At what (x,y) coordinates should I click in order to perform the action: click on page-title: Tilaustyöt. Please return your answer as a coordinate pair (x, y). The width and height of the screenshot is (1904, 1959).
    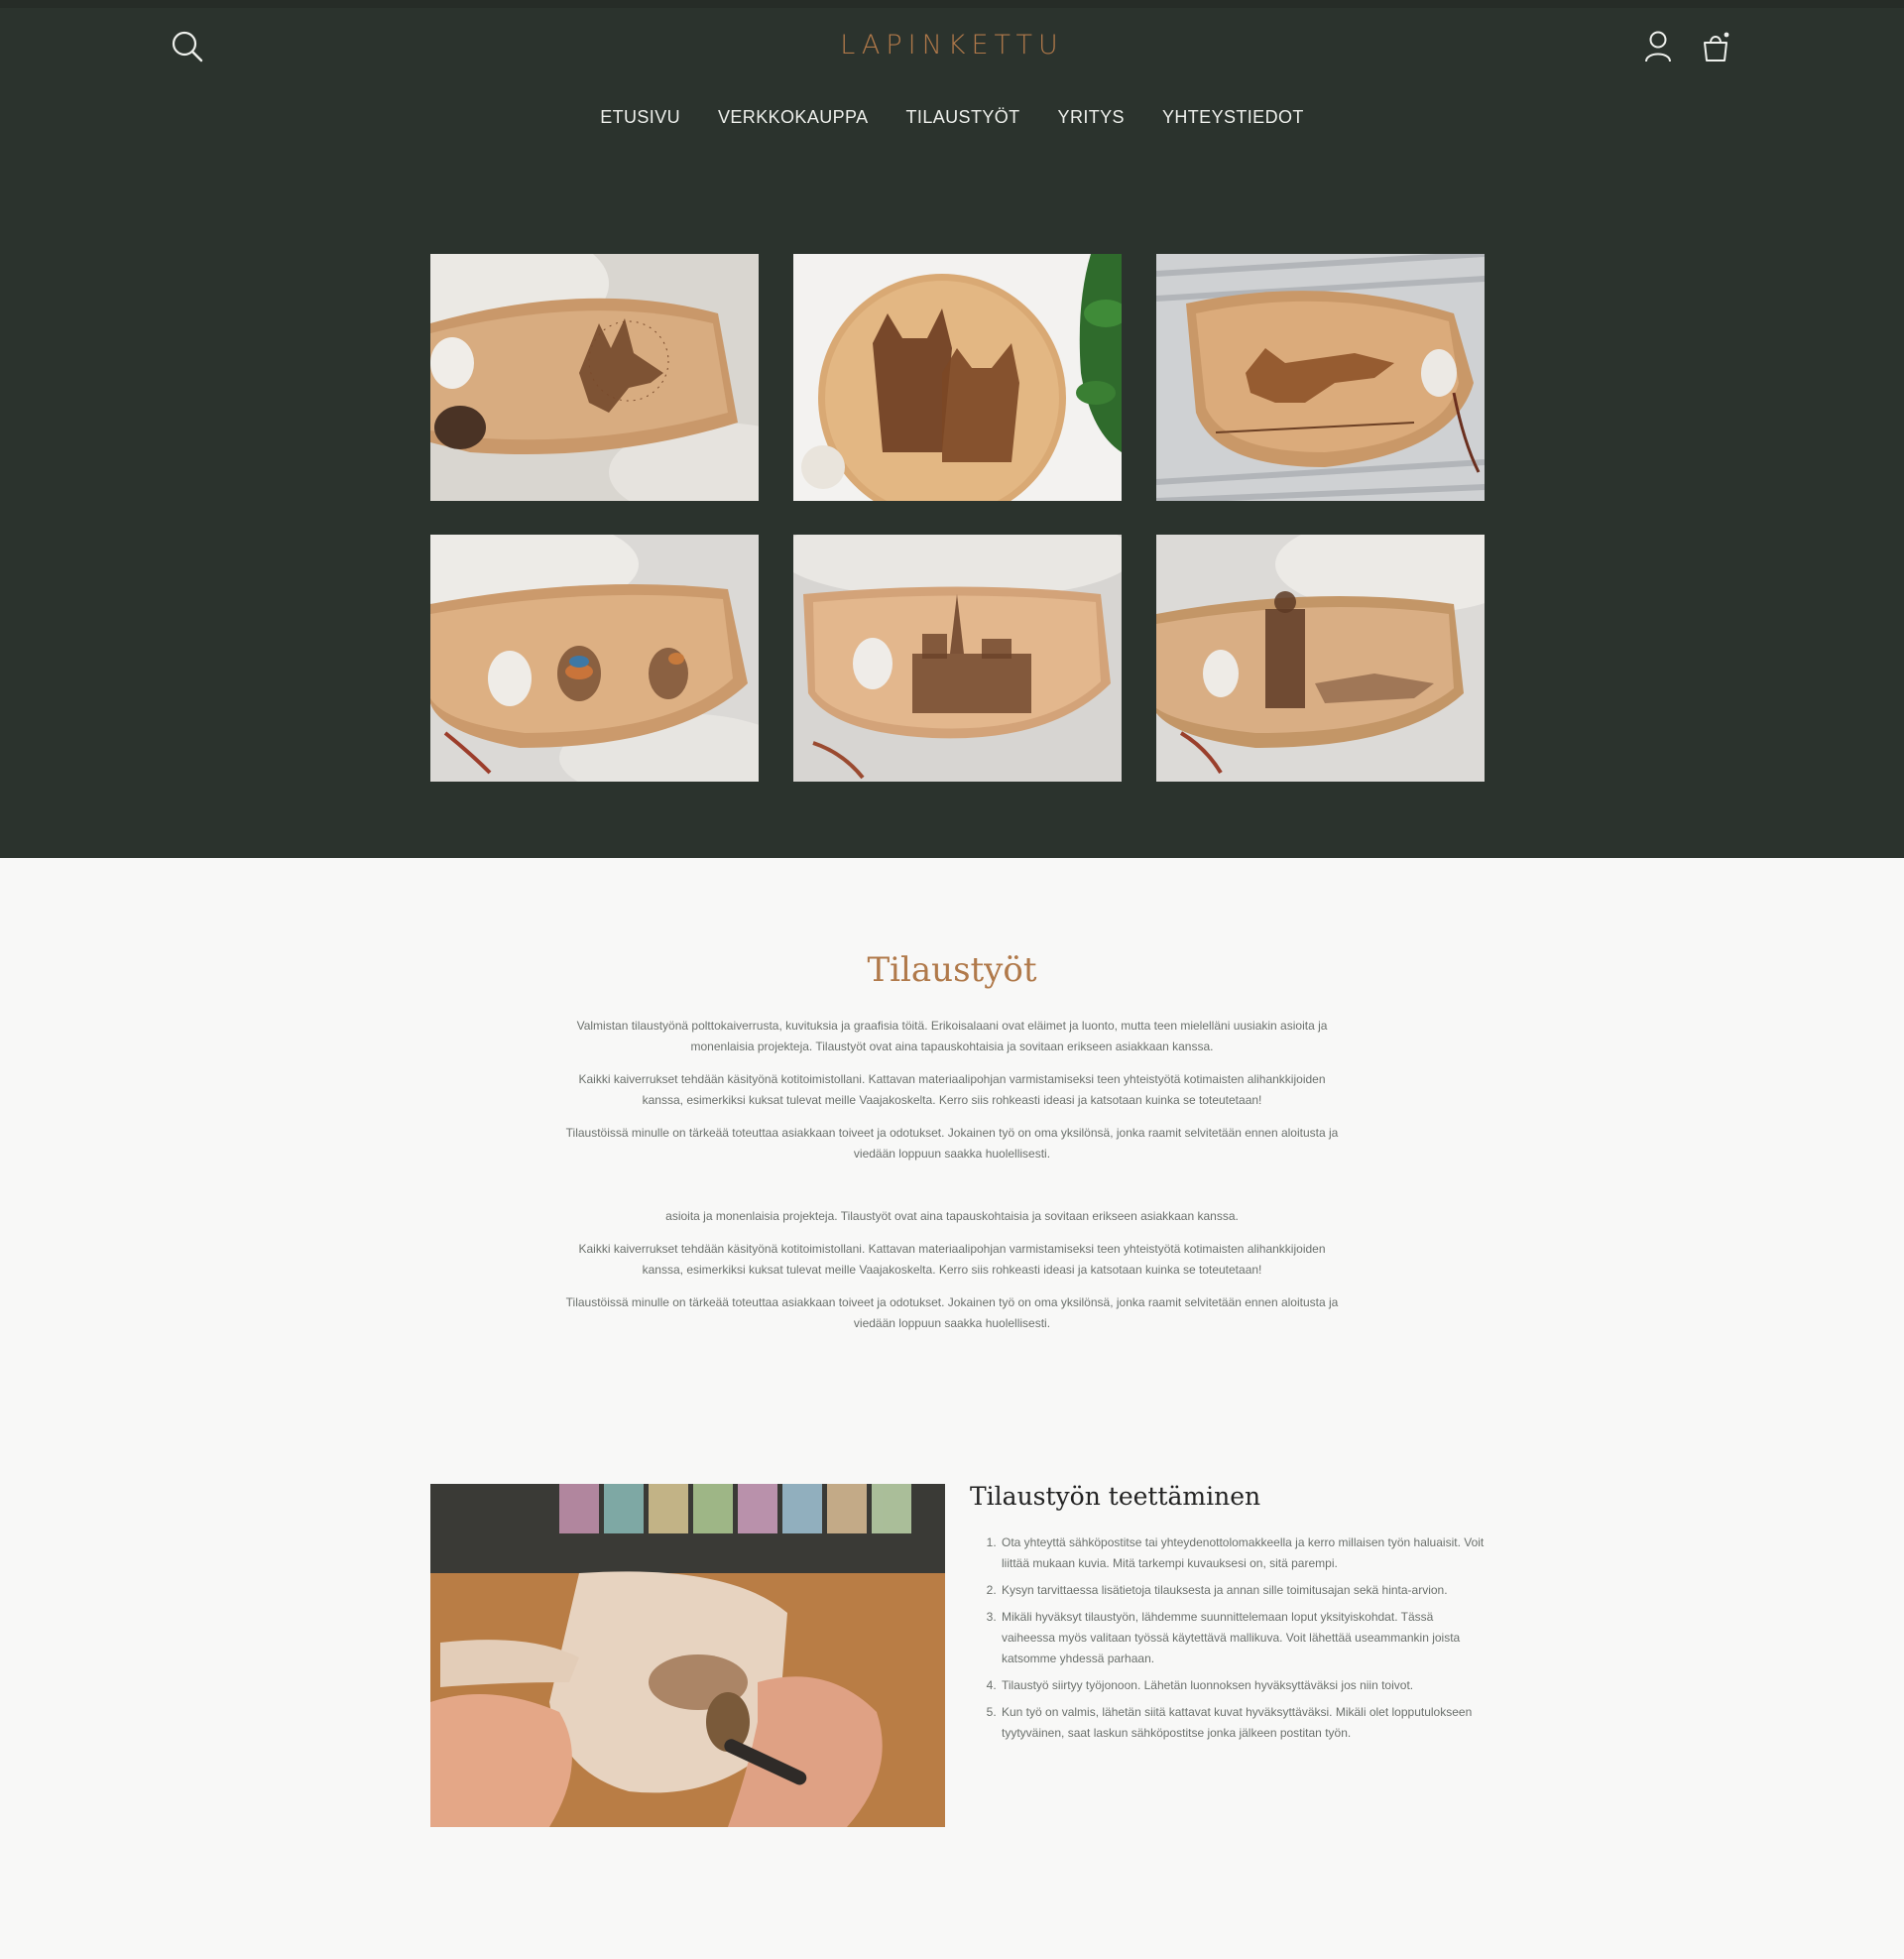
    Looking at the image, I should click on (952, 970).